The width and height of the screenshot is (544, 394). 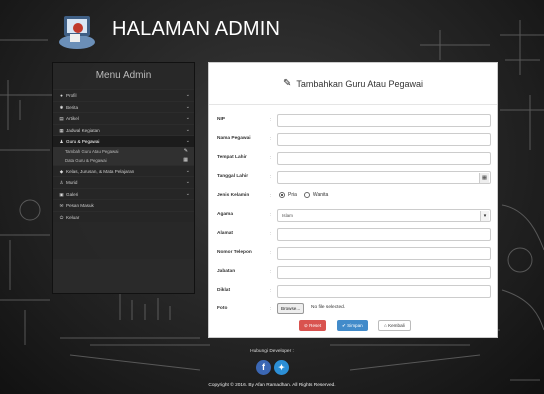 What do you see at coordinates (196, 29) in the screenshot?
I see `app-title: HALAMAN ADMIN` at bounding box center [196, 29].